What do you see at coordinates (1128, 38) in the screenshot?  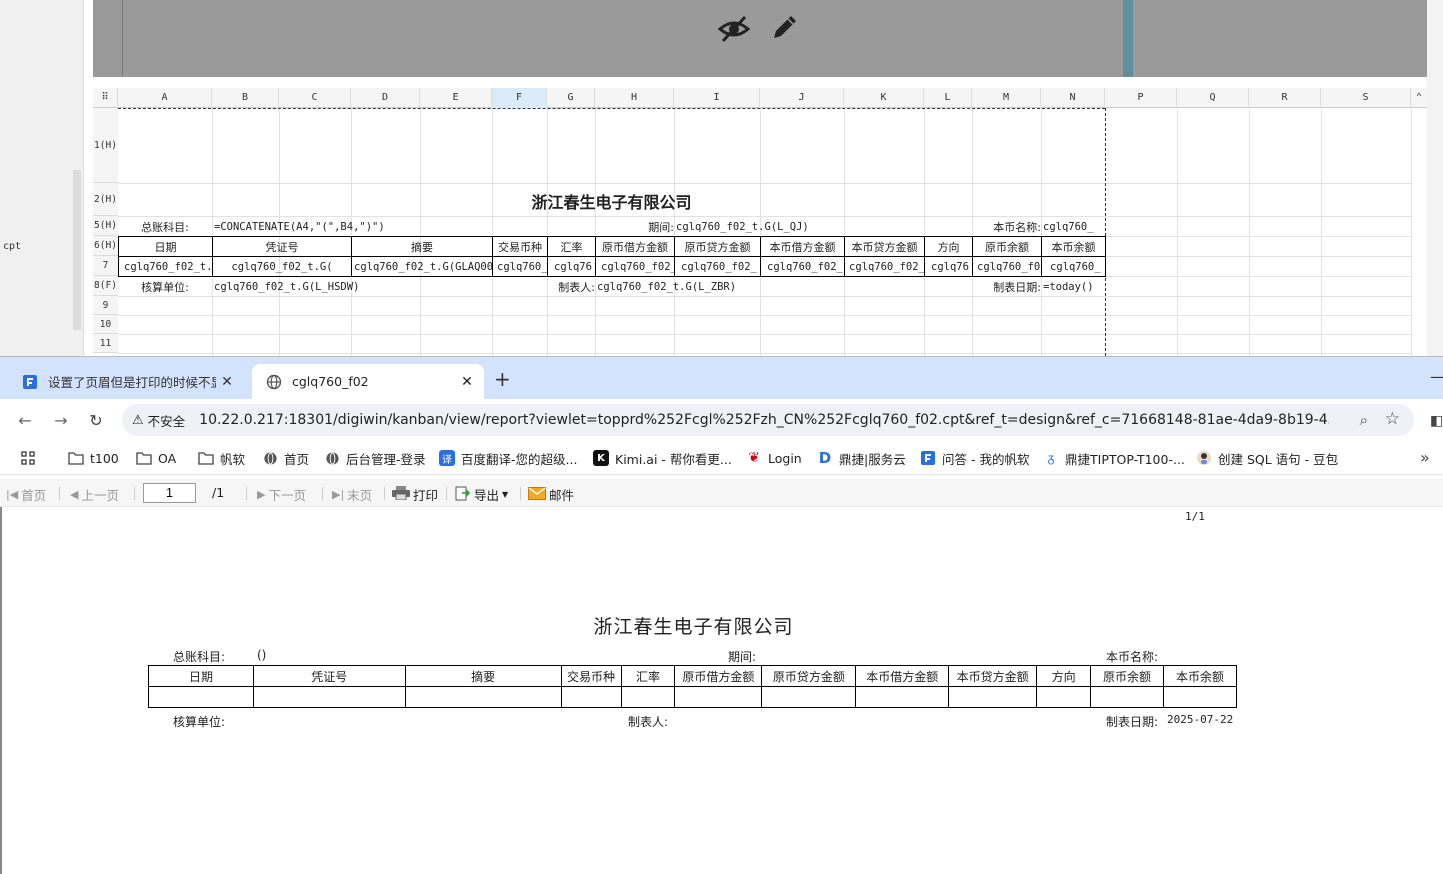 I see `header-band-marker` at bounding box center [1128, 38].